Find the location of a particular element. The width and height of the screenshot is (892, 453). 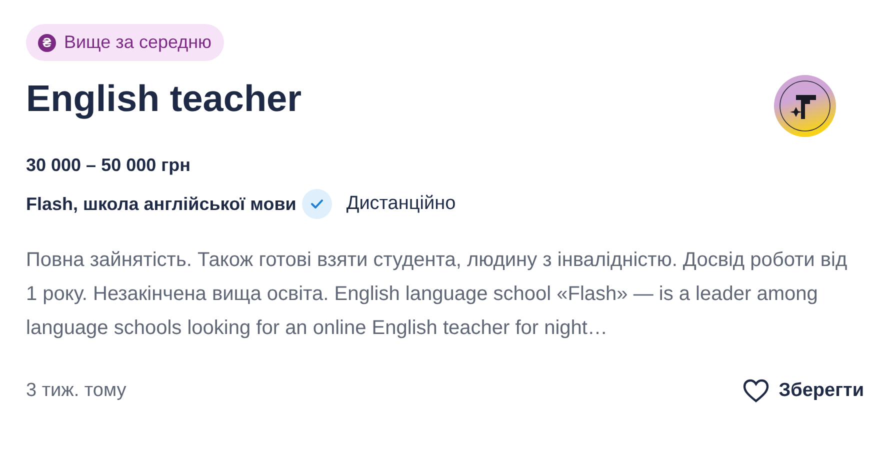

salary-badge: ₴ Вище за середню is located at coordinates (125, 42).